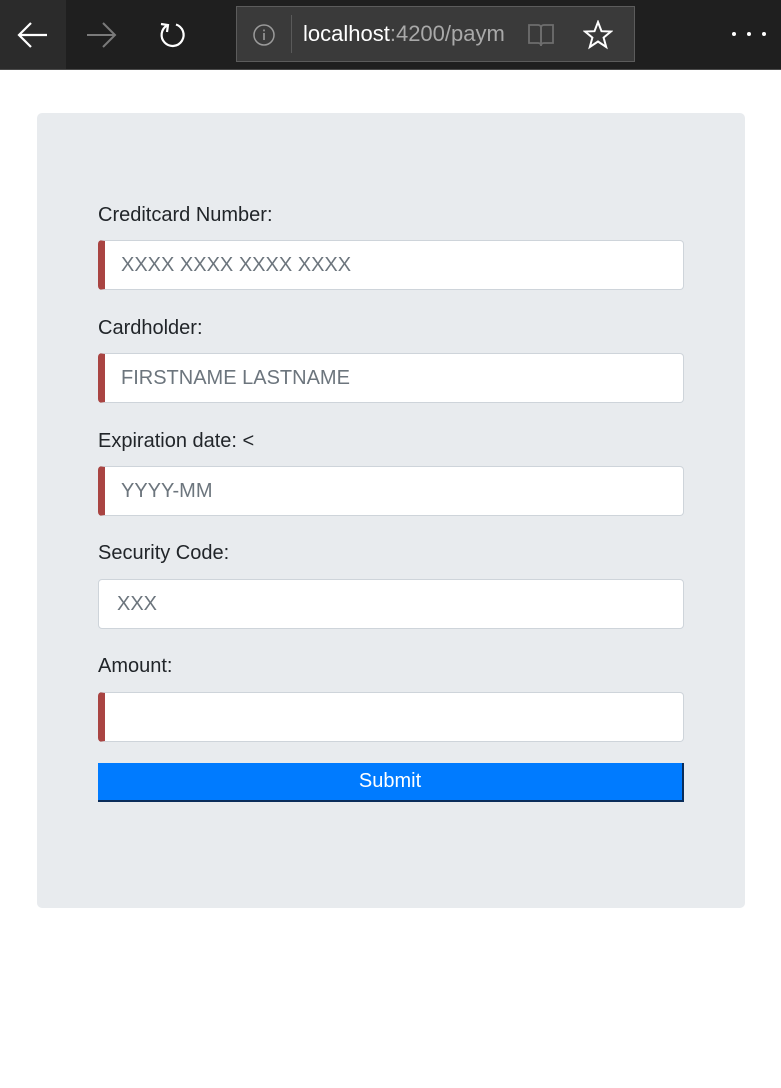 The height and width of the screenshot is (1088, 781). Describe the element at coordinates (346, 33) in the screenshot. I see `url-host: localhost` at that location.